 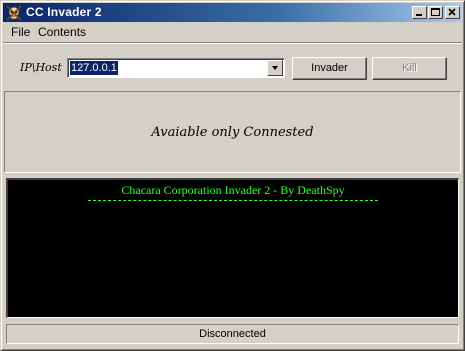 I want to click on title-bar: CC Invader 2, so click(x=232, y=12).